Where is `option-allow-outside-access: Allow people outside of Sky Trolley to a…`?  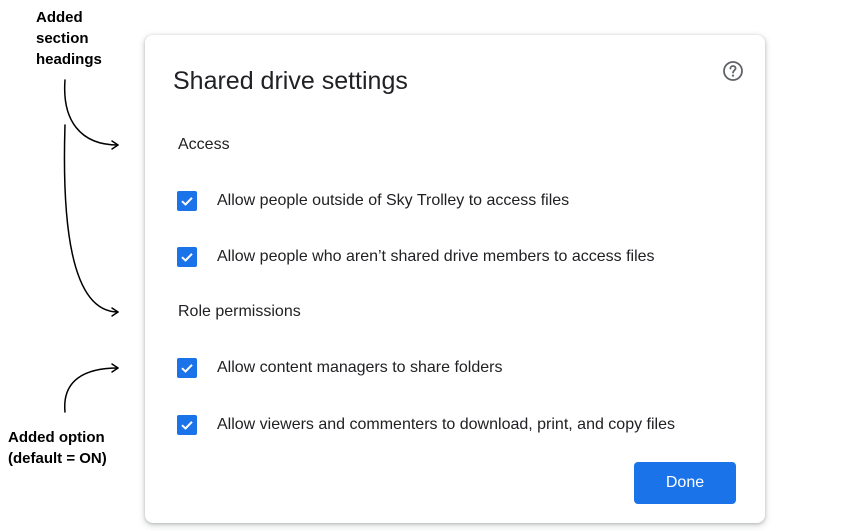
option-allow-outside-access: Allow people outside of Sky Trolley to a… is located at coordinates (373, 201).